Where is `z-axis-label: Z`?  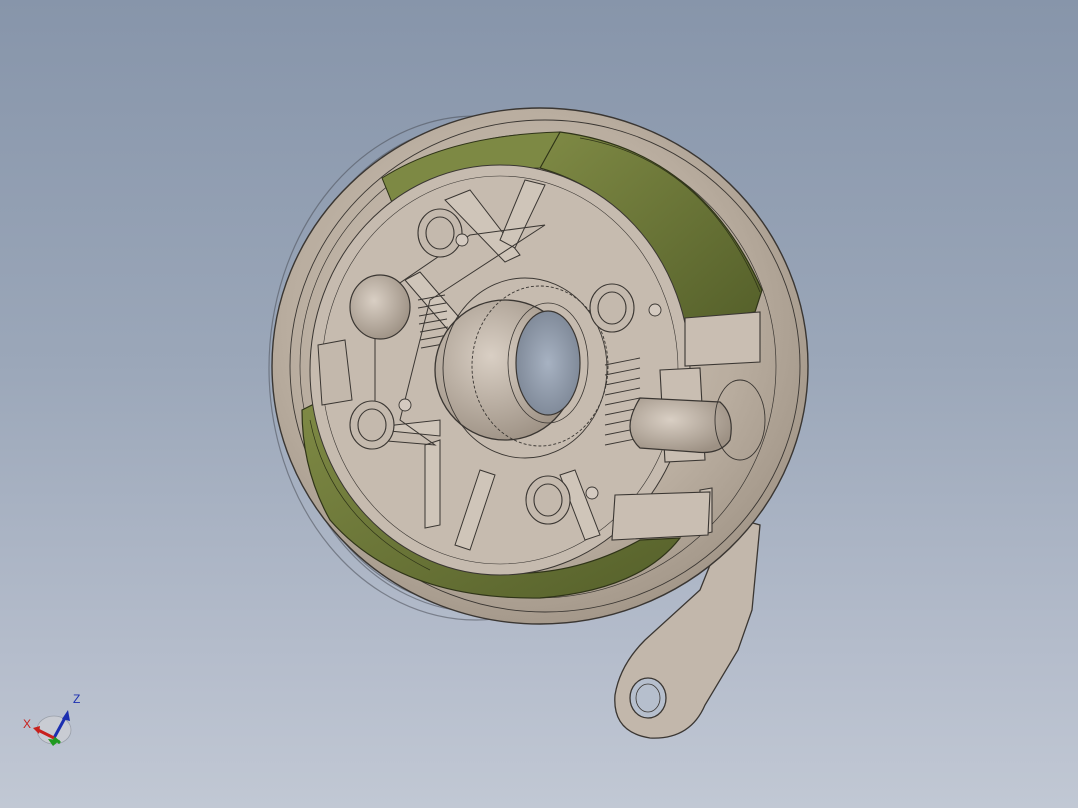
z-axis-label: Z is located at coordinates (76, 699).